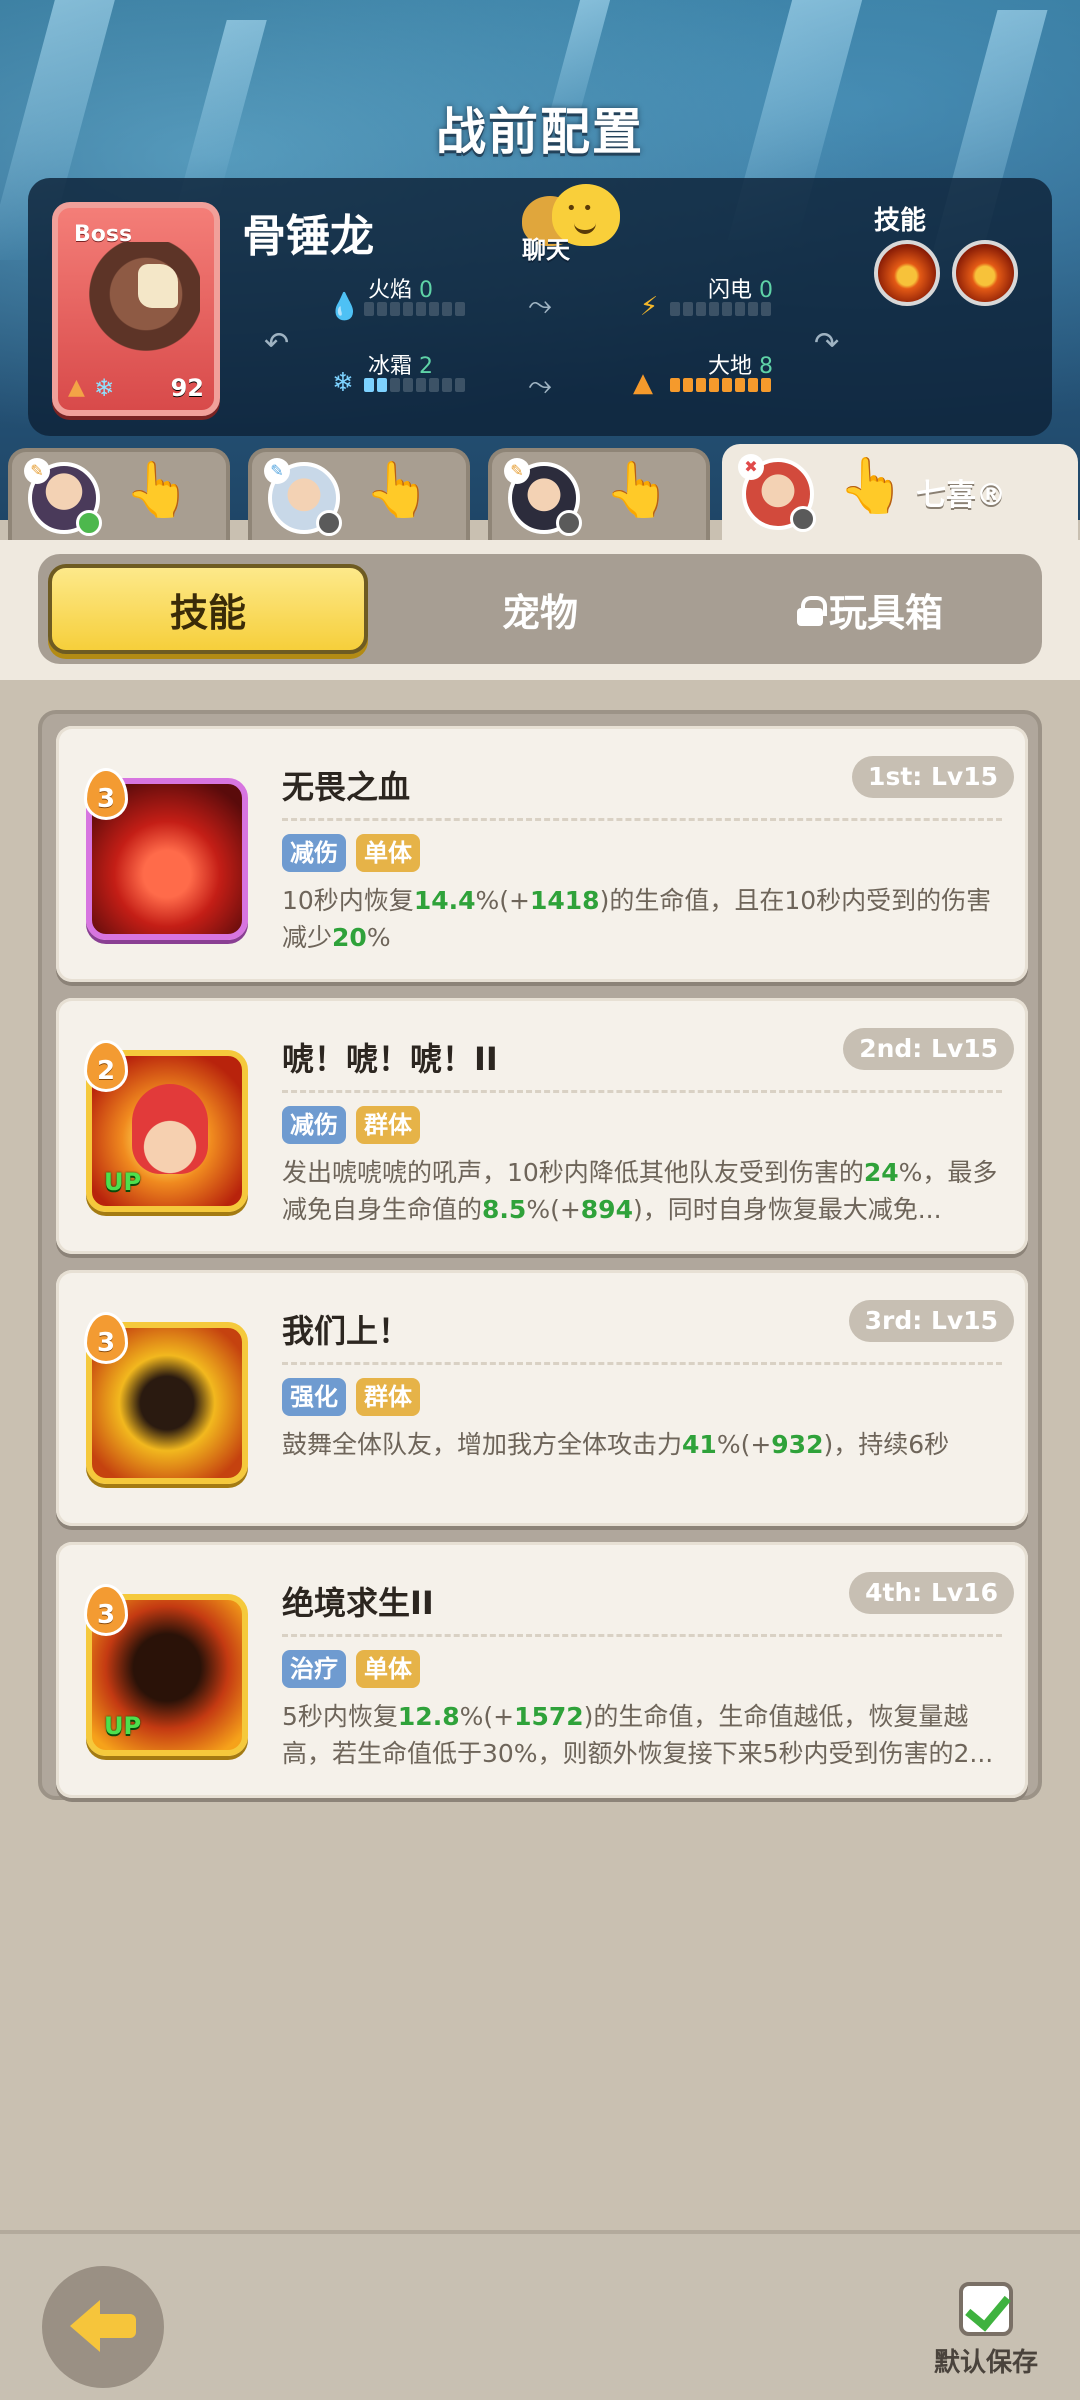 The width and height of the screenshot is (1080, 2400). What do you see at coordinates (616, 1444) in the screenshot?
I see `skill-description: 鼓舞全体队友，增加我方全体攻击力41%(+932)，持续6秒` at bounding box center [616, 1444].